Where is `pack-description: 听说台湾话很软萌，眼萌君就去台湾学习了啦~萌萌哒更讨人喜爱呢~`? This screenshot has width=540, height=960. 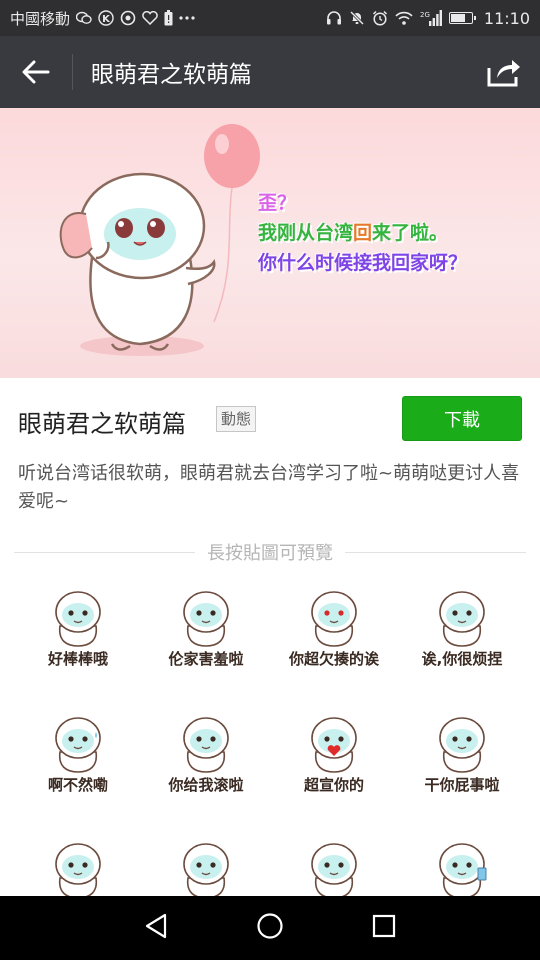 pack-description: 听说台湾话很软萌，眼萌君就去台湾学习了啦~萌萌哒更讨人喜爱呢~ is located at coordinates (269, 487).